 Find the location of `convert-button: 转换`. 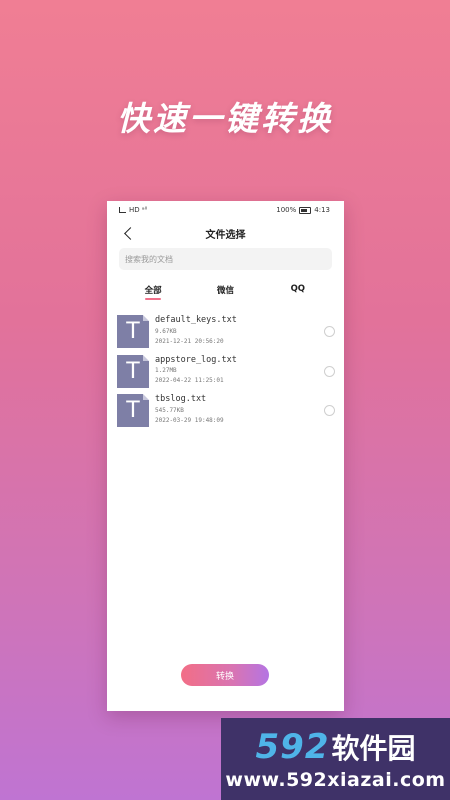

convert-button: 转换 is located at coordinates (225, 675).